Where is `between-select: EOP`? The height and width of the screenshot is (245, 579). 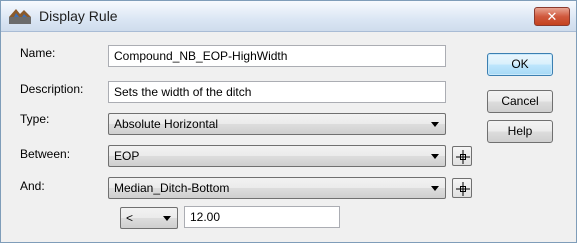 between-select: EOP is located at coordinates (277, 156).